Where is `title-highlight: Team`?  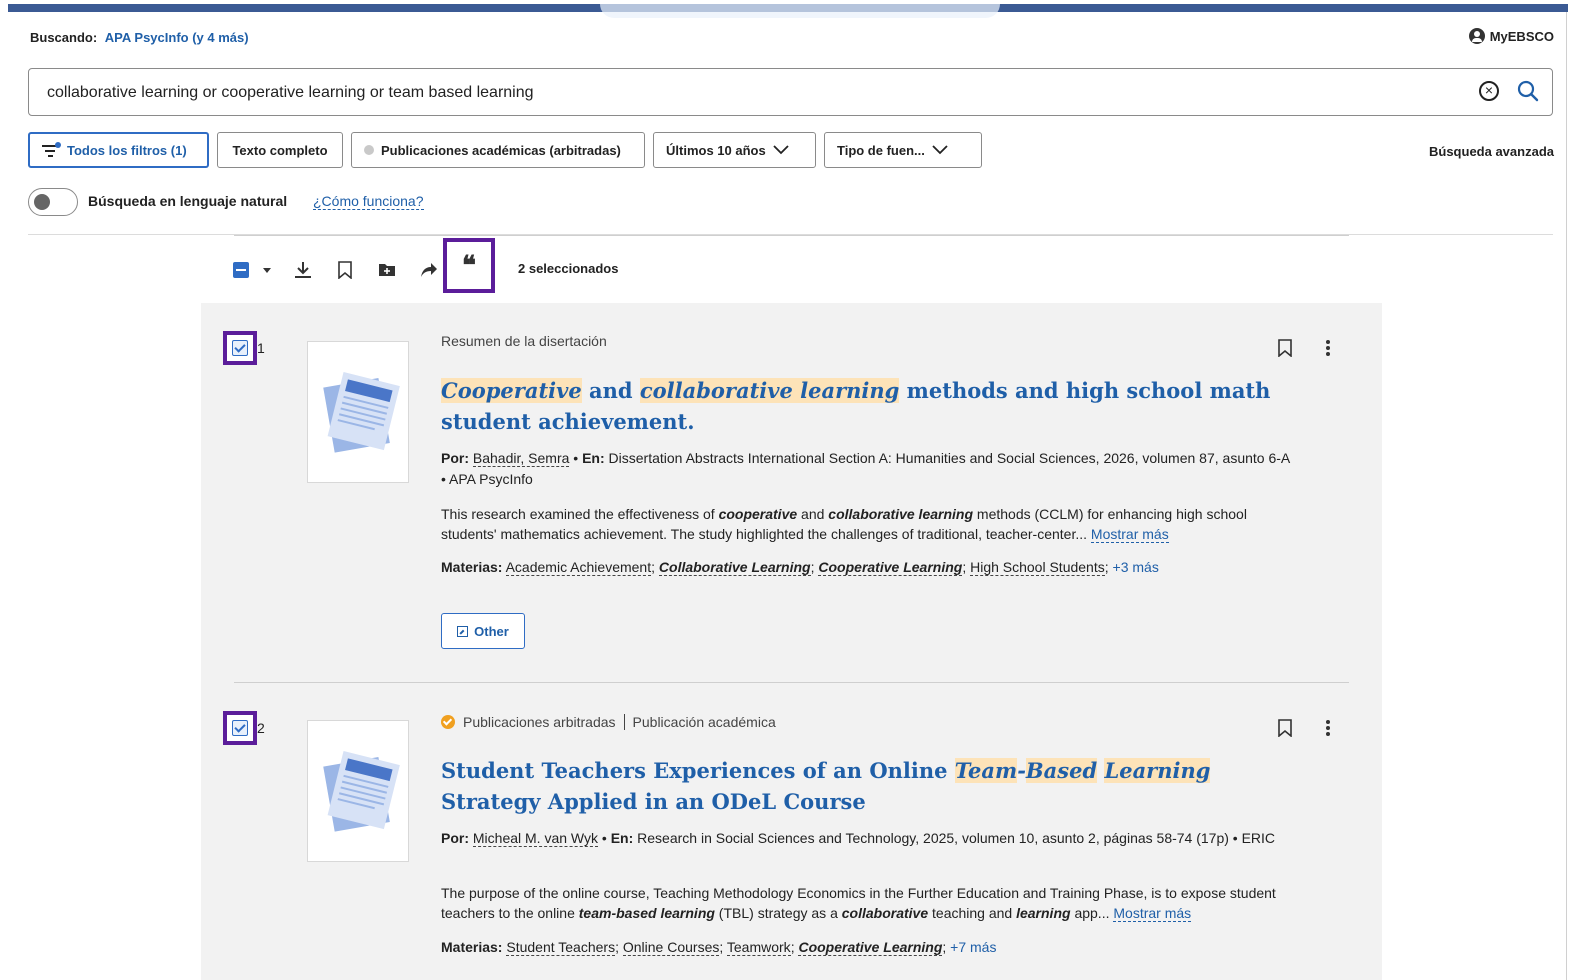 title-highlight: Team is located at coordinates (986, 770).